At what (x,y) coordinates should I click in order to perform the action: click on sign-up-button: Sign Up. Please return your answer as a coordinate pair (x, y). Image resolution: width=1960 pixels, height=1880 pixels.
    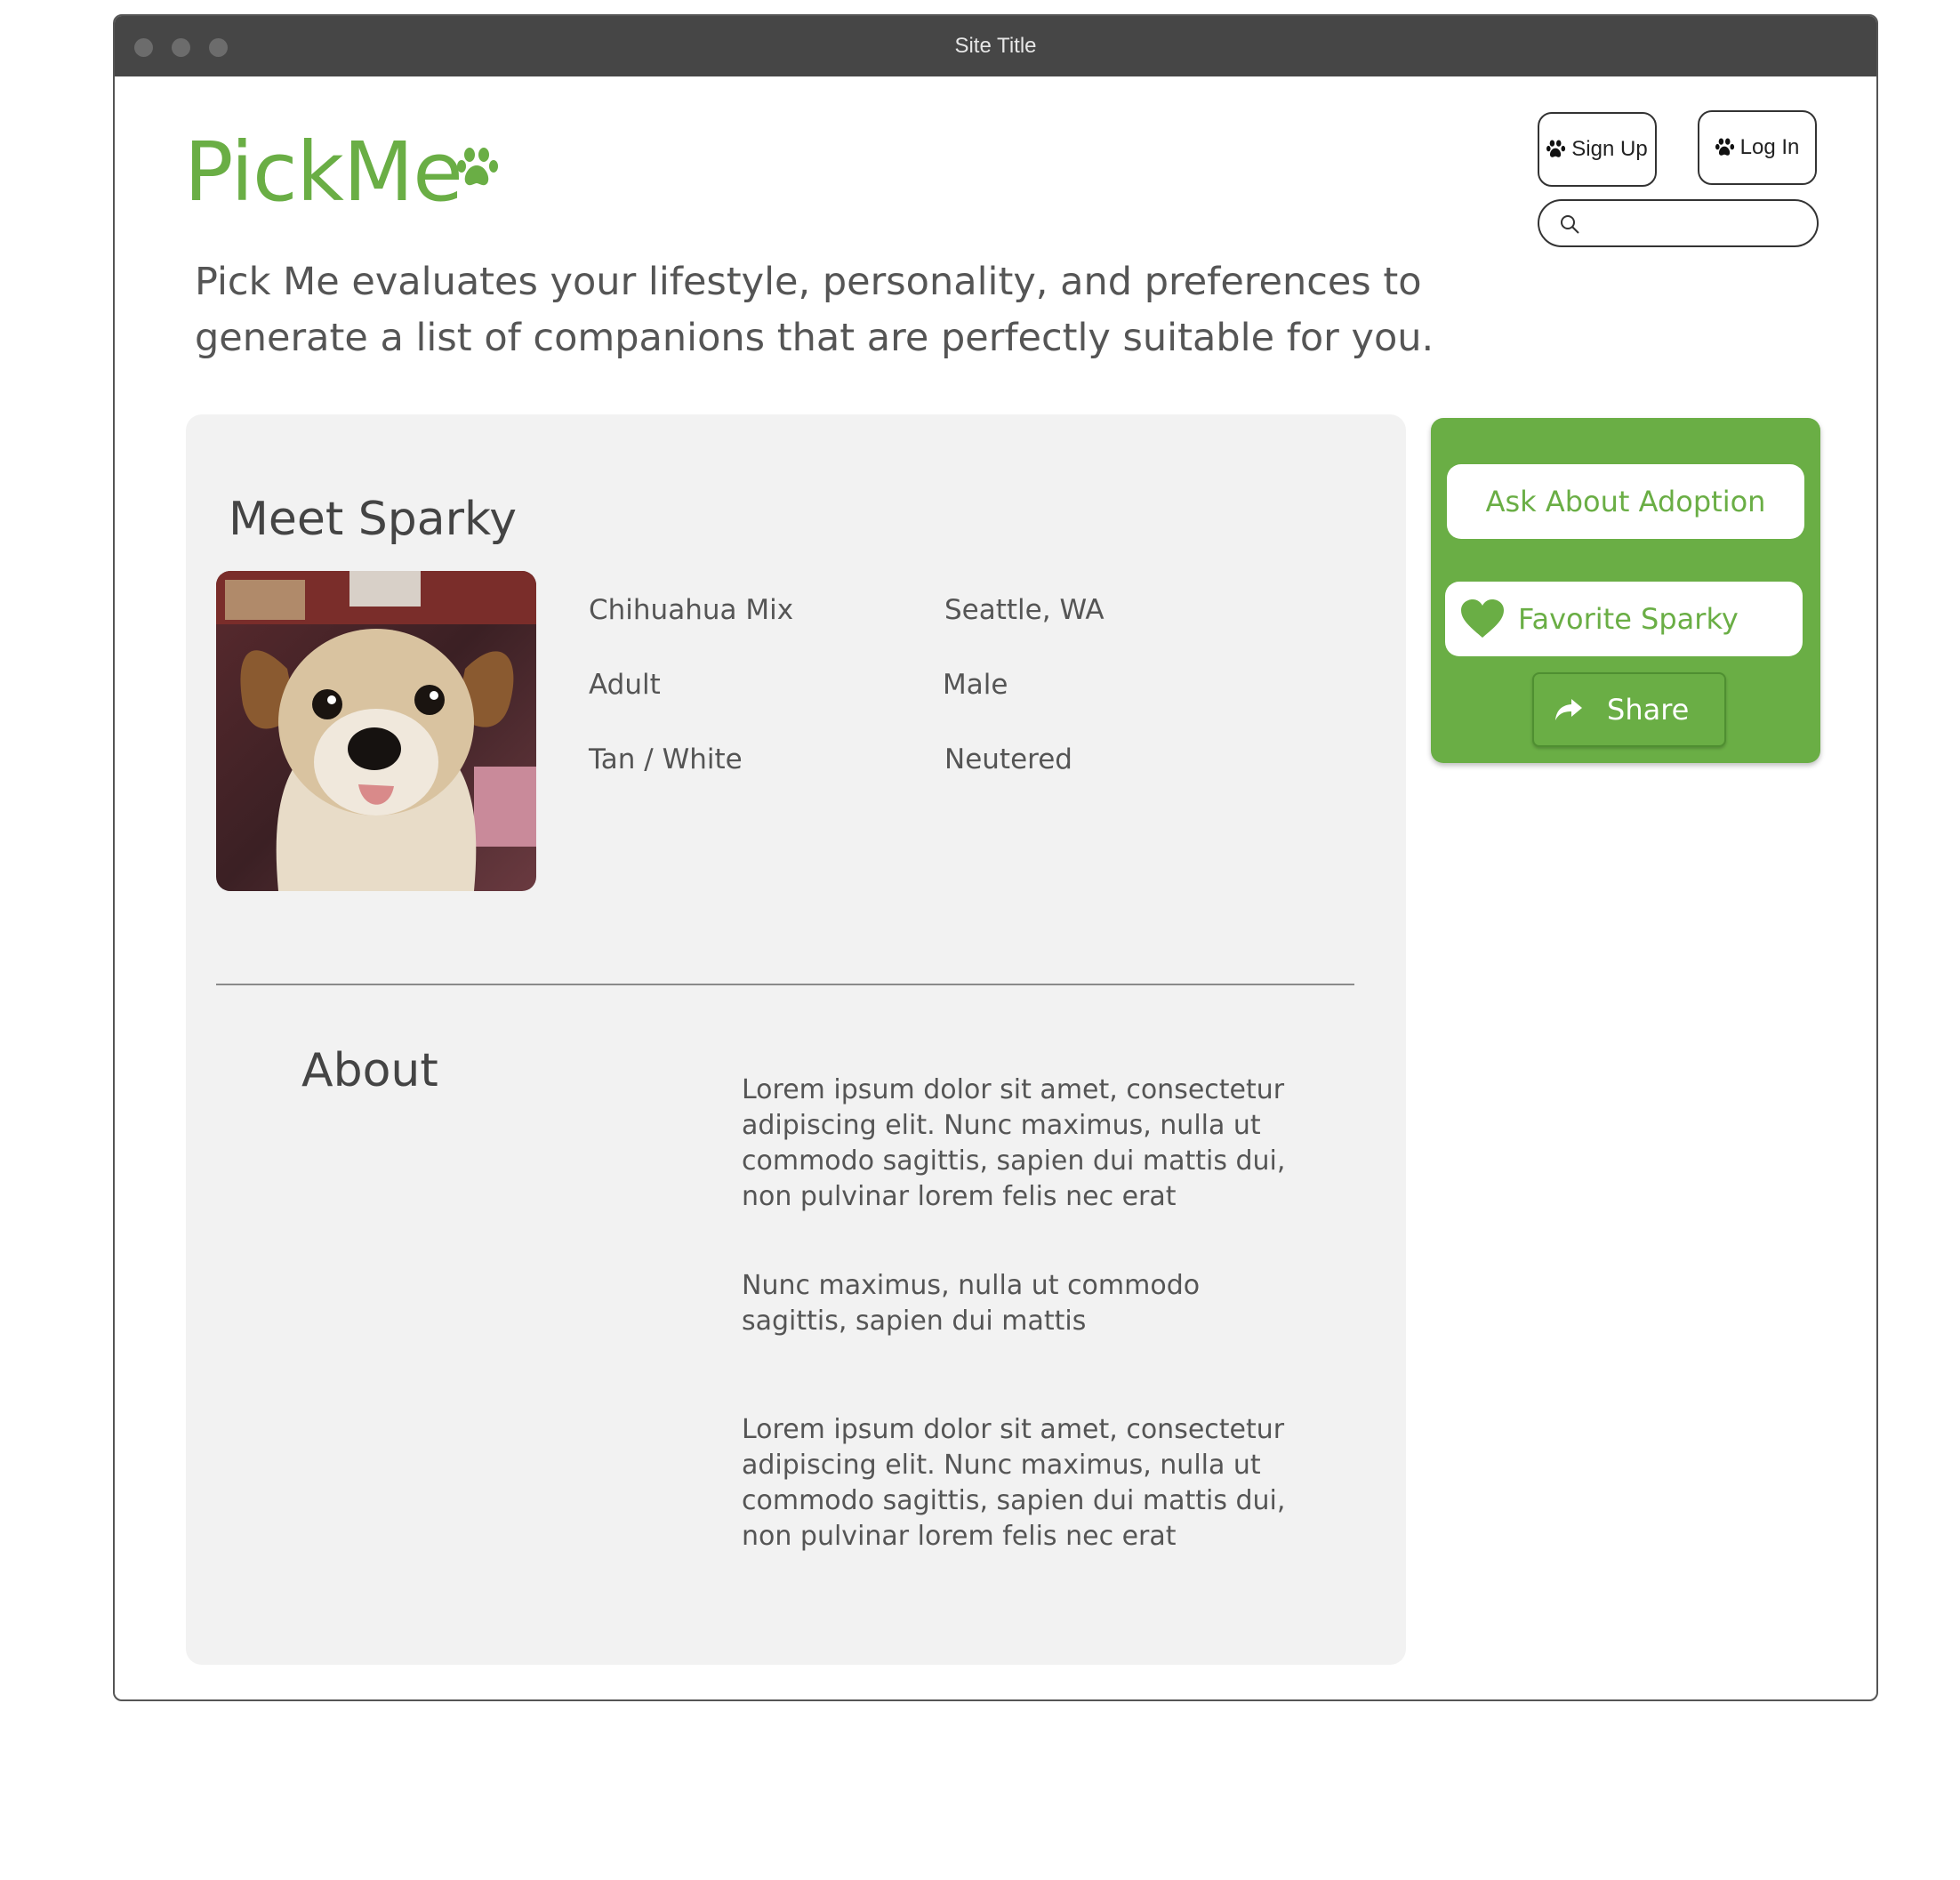
    Looking at the image, I should click on (1597, 150).